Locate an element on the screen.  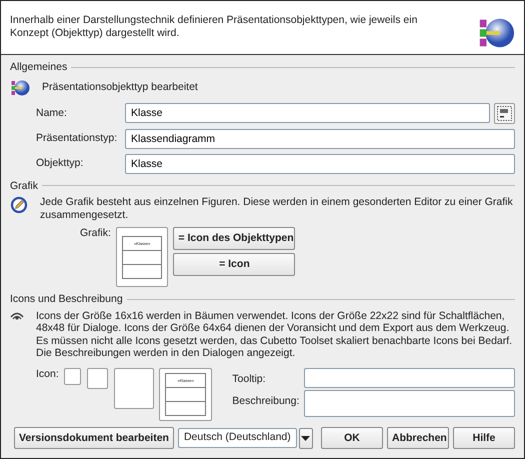
field-label: Objekttyp: is located at coordinates (60, 163).